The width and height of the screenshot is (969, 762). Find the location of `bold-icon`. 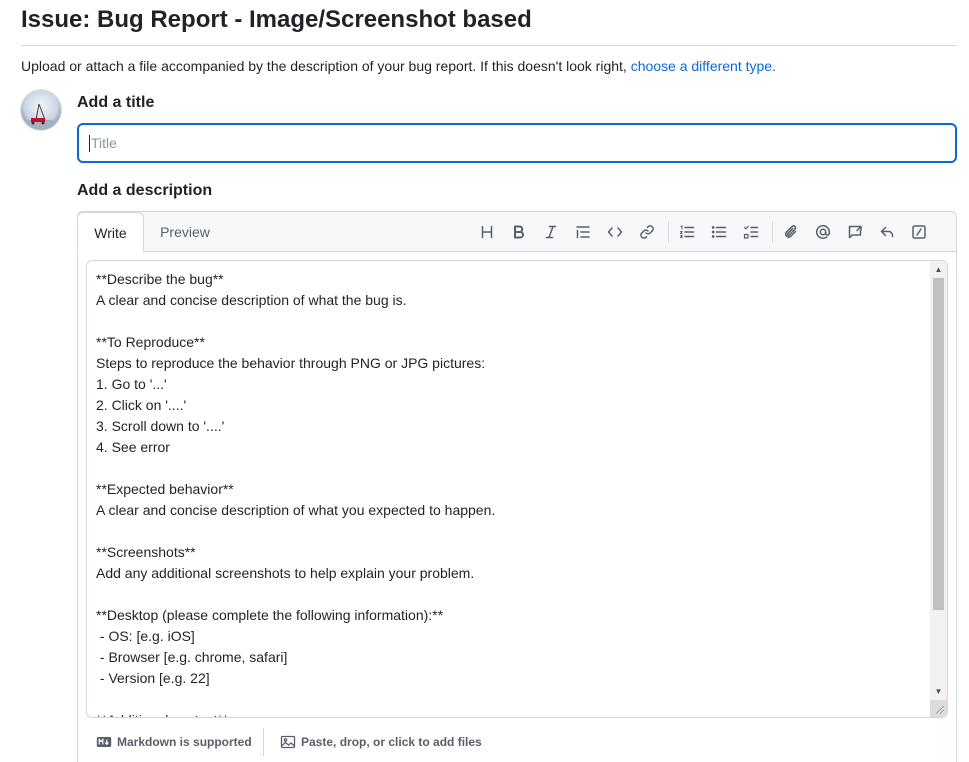

bold-icon is located at coordinates (519, 232).